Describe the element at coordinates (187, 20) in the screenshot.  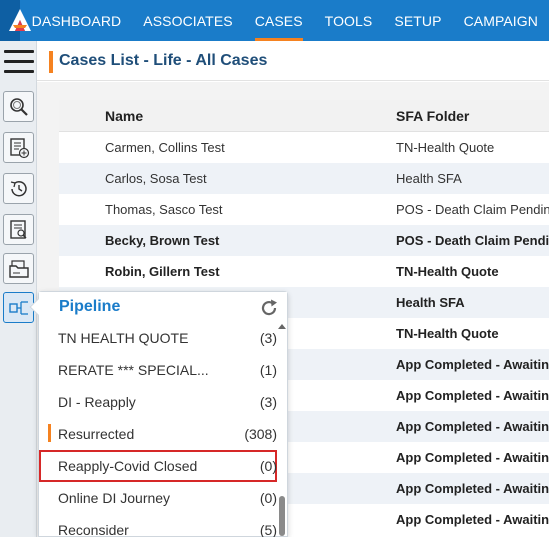
I see `nav-associates: ASSOCIATES` at that location.